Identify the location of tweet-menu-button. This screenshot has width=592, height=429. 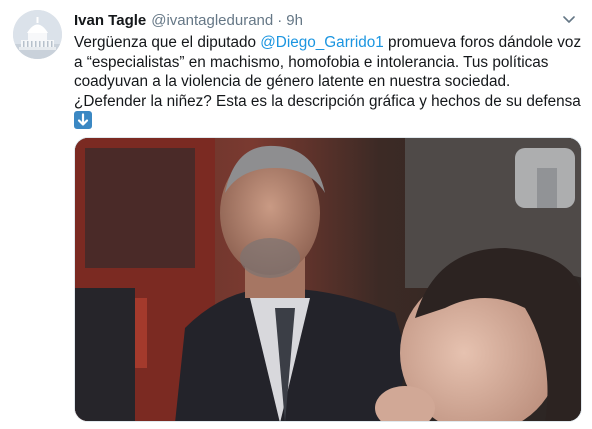
(569, 20).